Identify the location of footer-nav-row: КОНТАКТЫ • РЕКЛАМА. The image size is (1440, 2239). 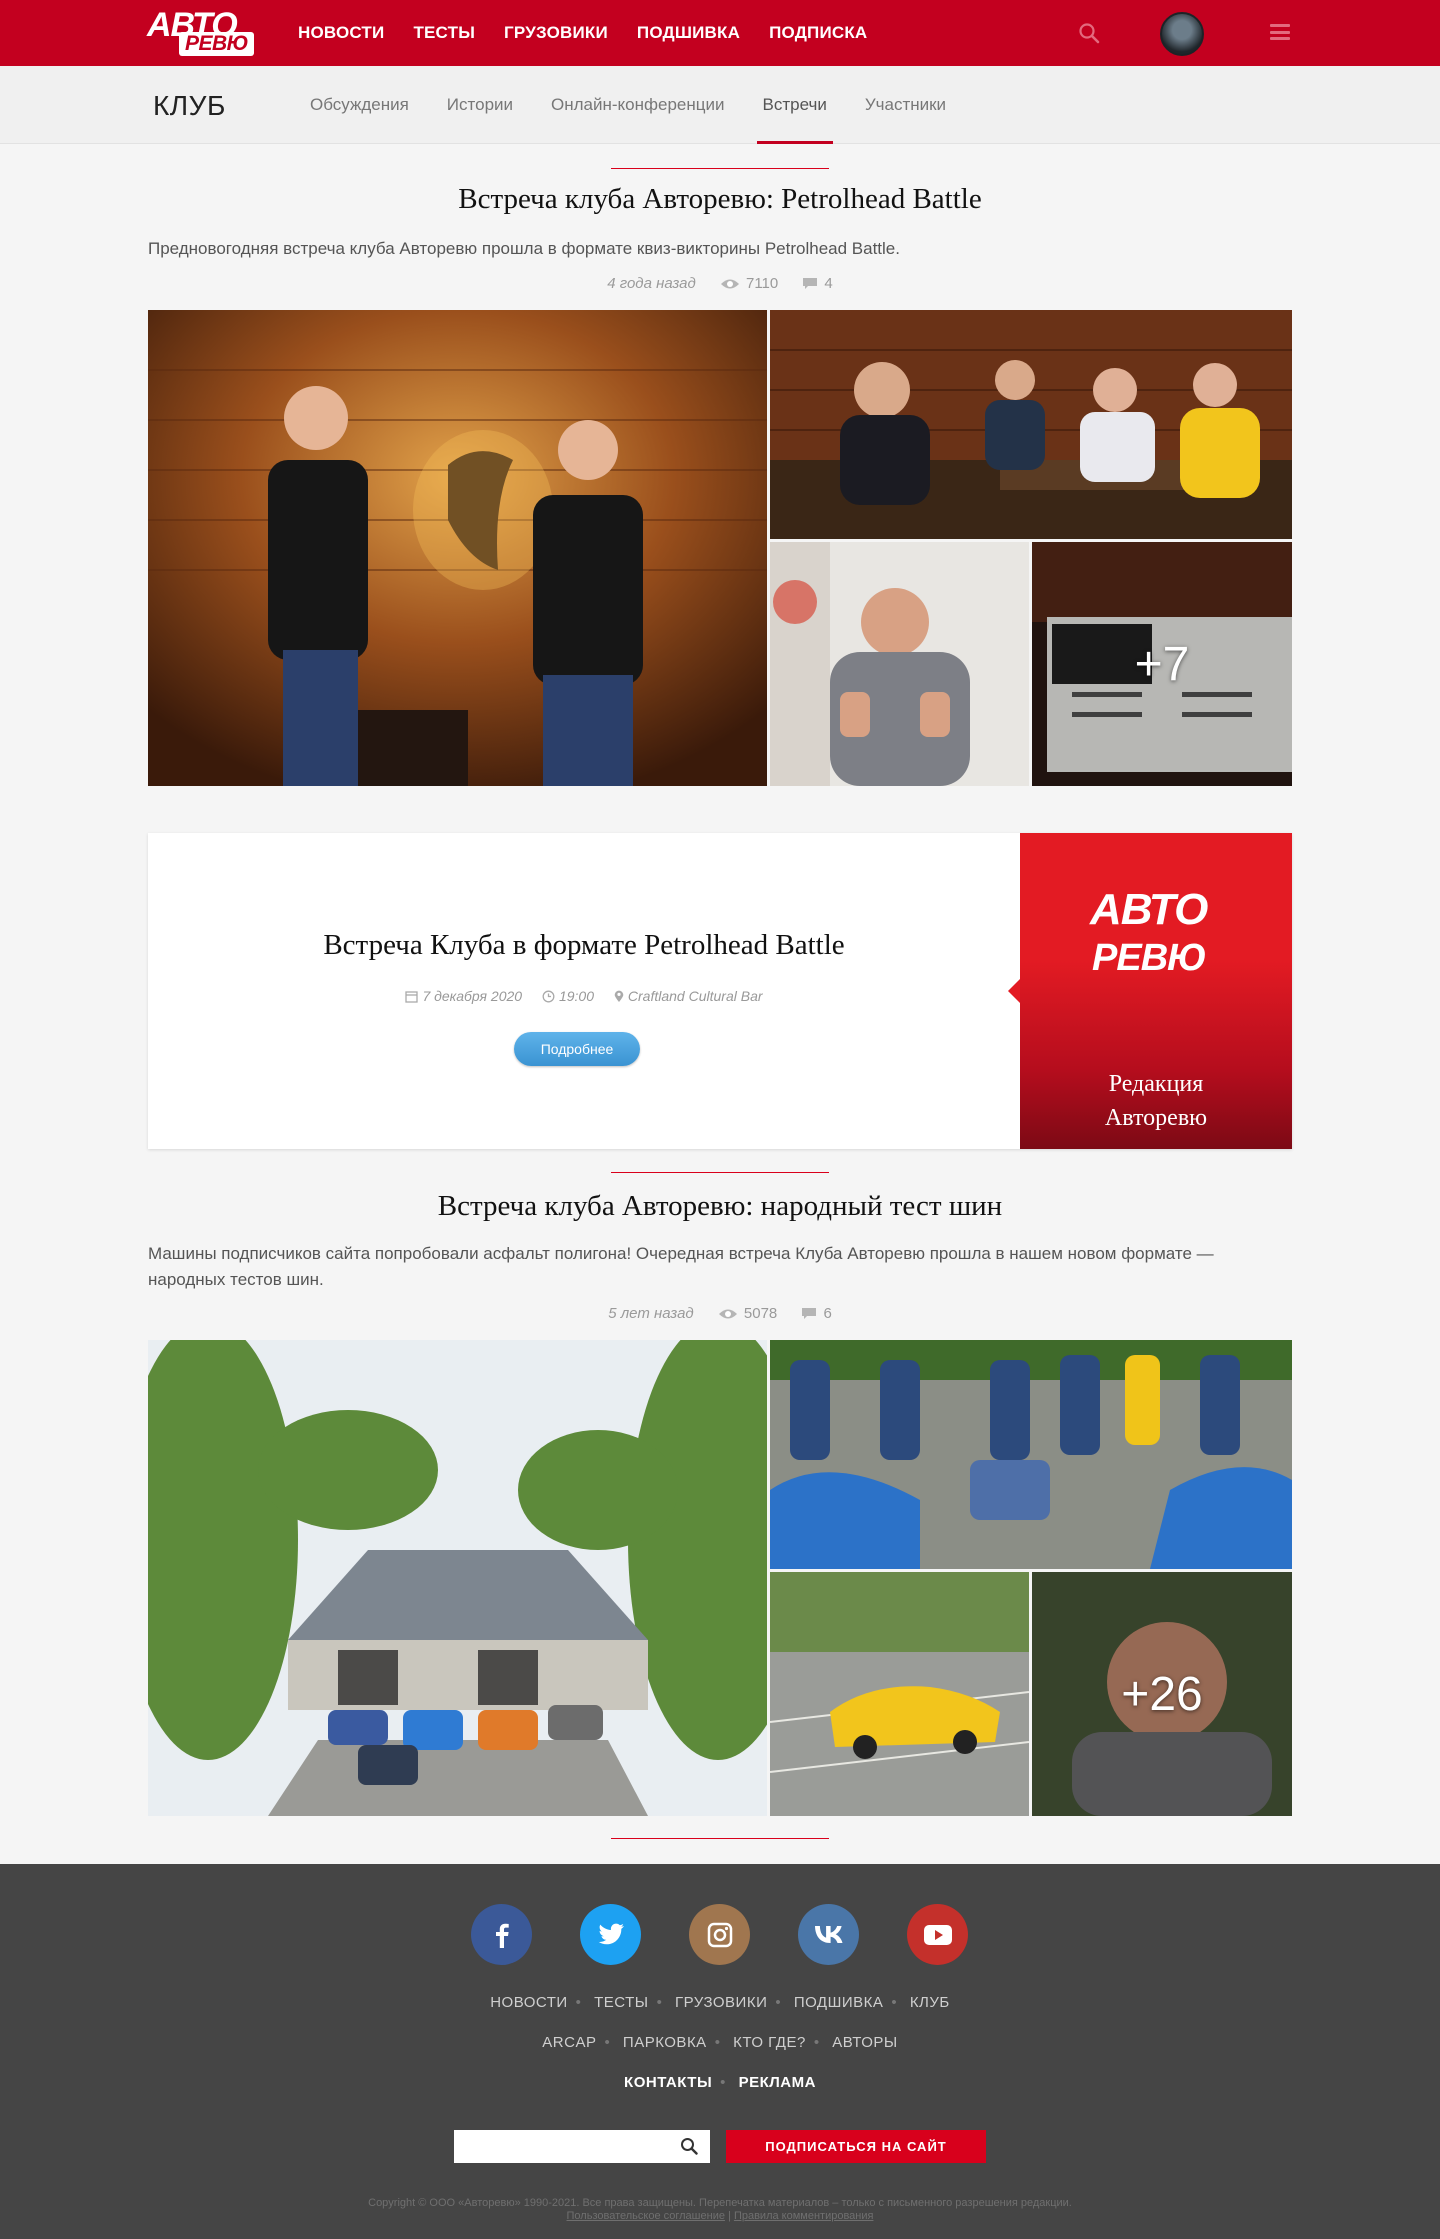
(720, 2082).